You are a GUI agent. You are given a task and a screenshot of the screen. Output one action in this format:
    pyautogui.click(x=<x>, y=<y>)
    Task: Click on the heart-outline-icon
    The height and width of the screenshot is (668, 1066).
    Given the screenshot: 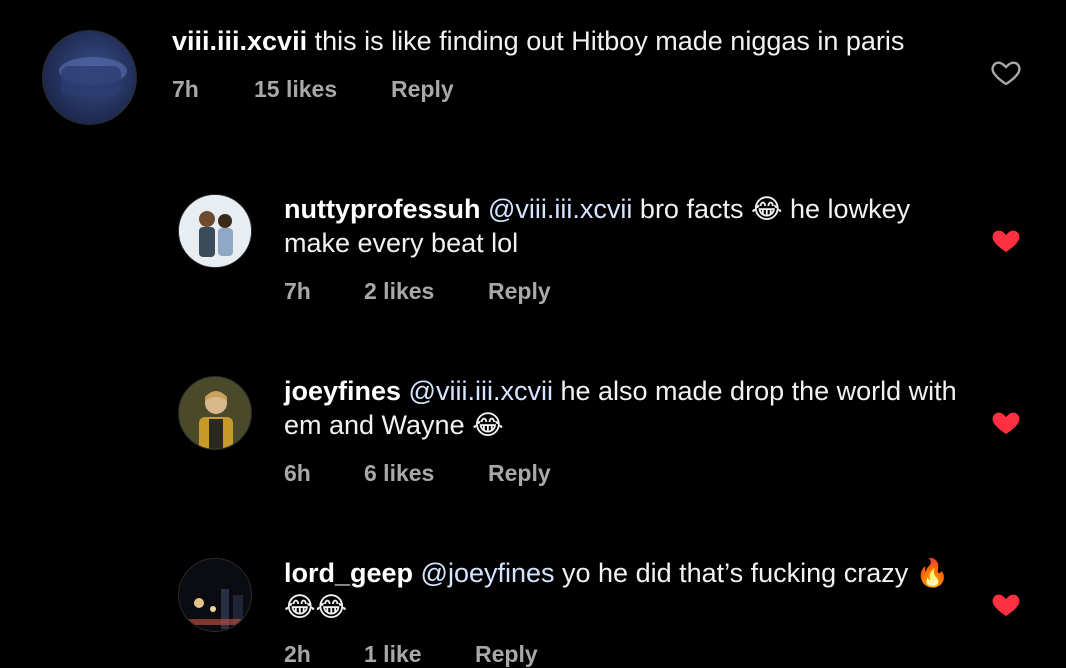 What is the action you would take?
    pyautogui.click(x=1006, y=72)
    